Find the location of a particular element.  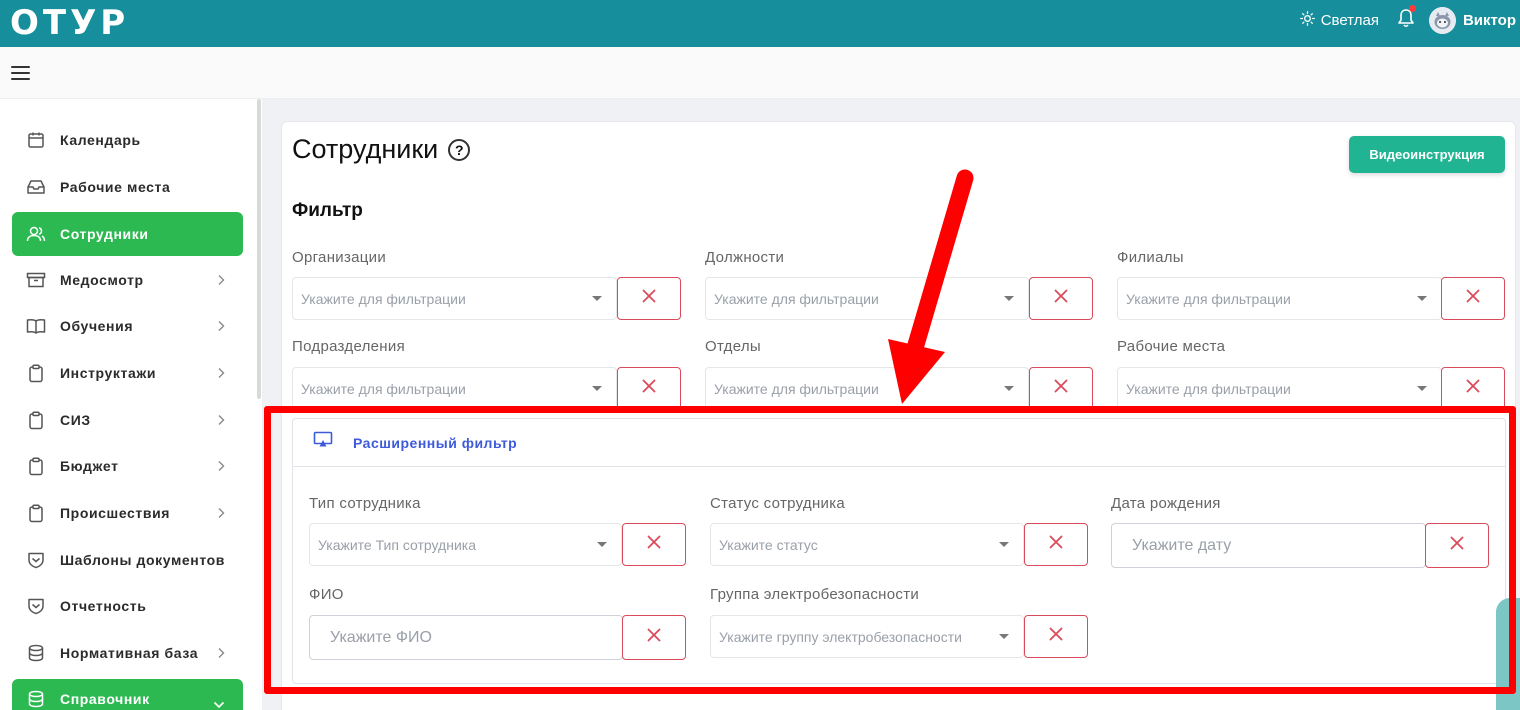

clear-birth-date-button is located at coordinates (1457, 545).